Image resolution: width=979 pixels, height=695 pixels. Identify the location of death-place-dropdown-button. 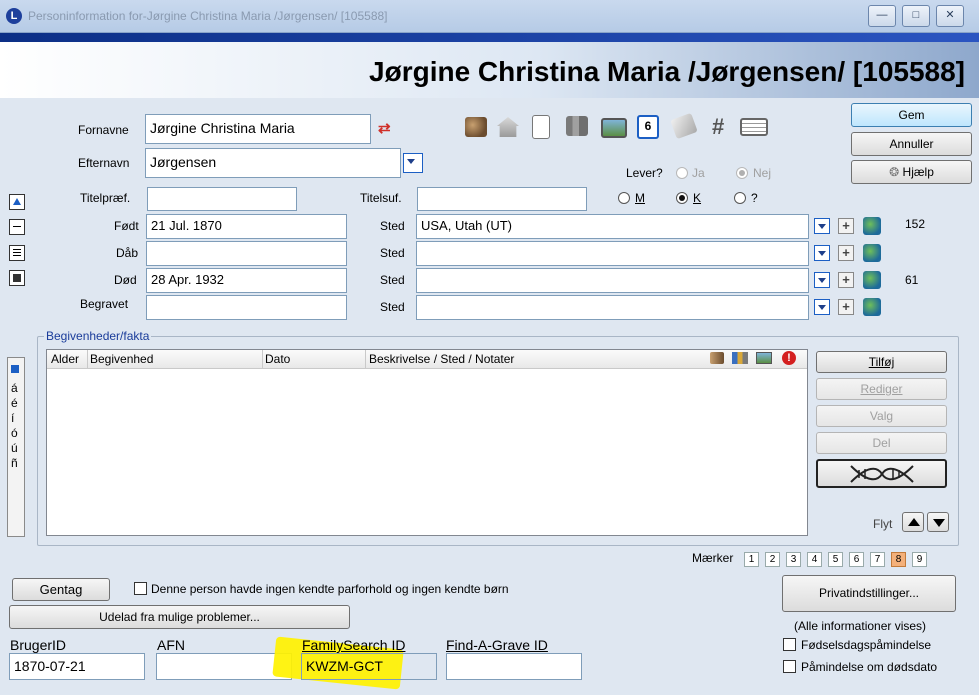
(822, 280).